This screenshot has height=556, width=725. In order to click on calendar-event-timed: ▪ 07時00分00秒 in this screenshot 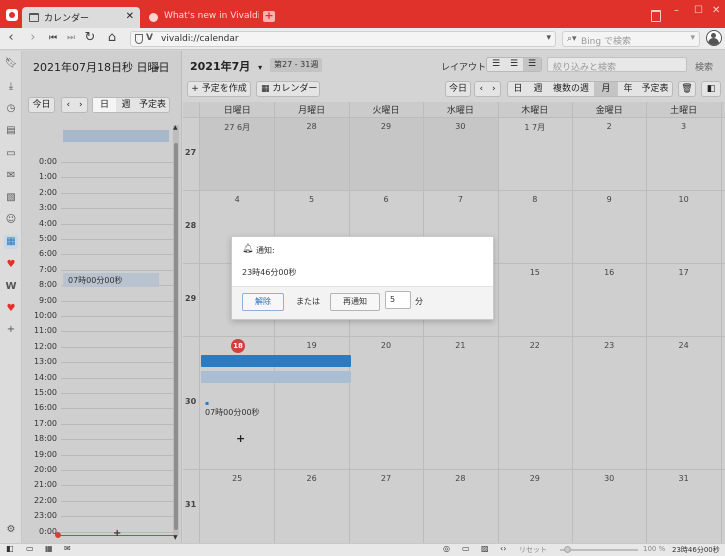, I will do `click(232, 408)`.